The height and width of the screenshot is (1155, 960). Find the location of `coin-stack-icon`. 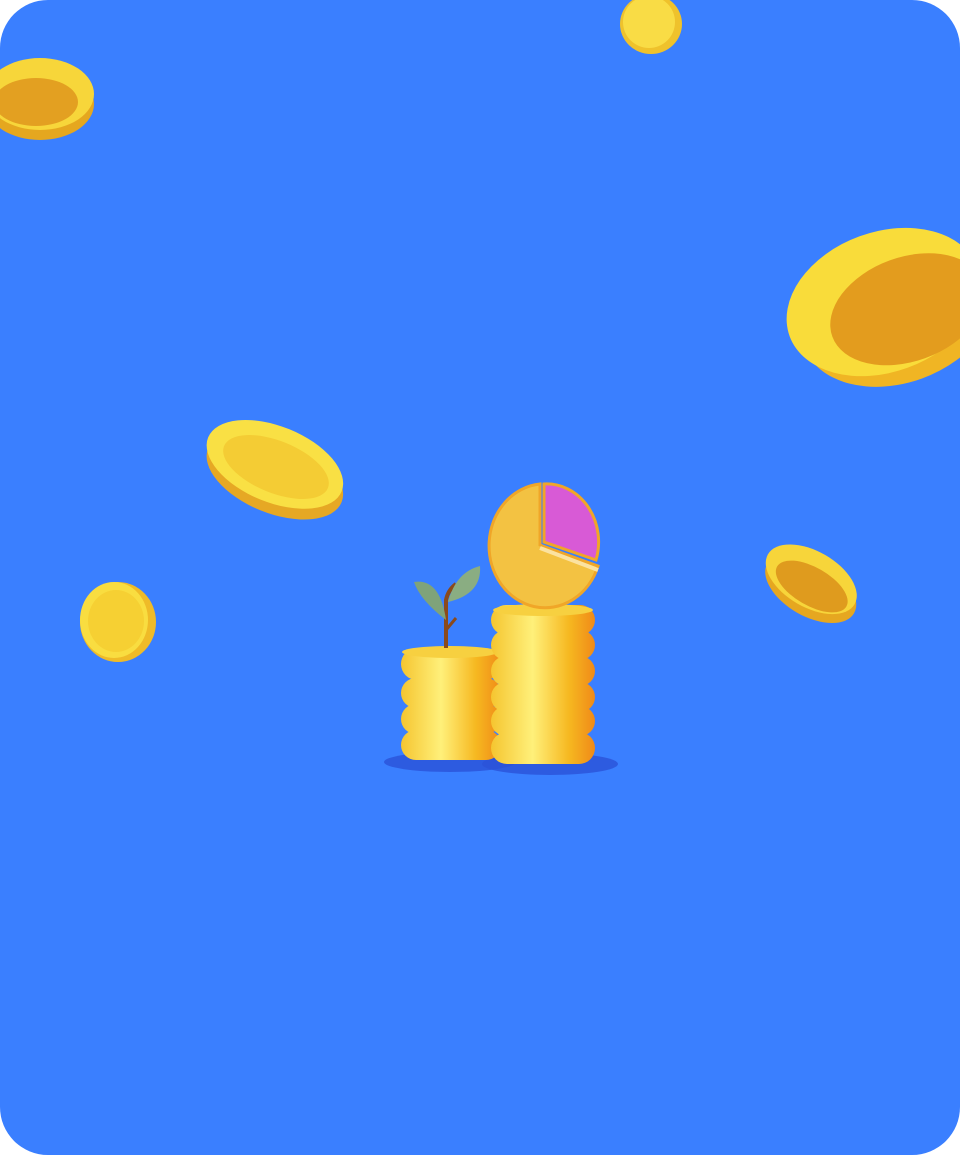

coin-stack-icon is located at coordinates (501, 689).